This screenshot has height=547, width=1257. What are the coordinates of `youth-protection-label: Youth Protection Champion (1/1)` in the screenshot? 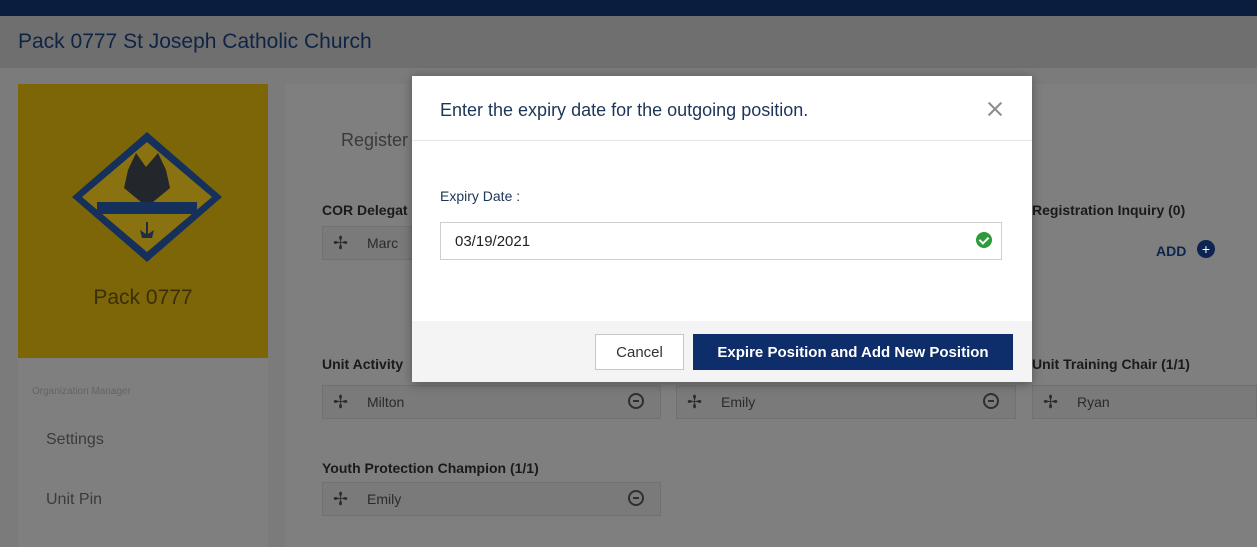 It's located at (430, 468).